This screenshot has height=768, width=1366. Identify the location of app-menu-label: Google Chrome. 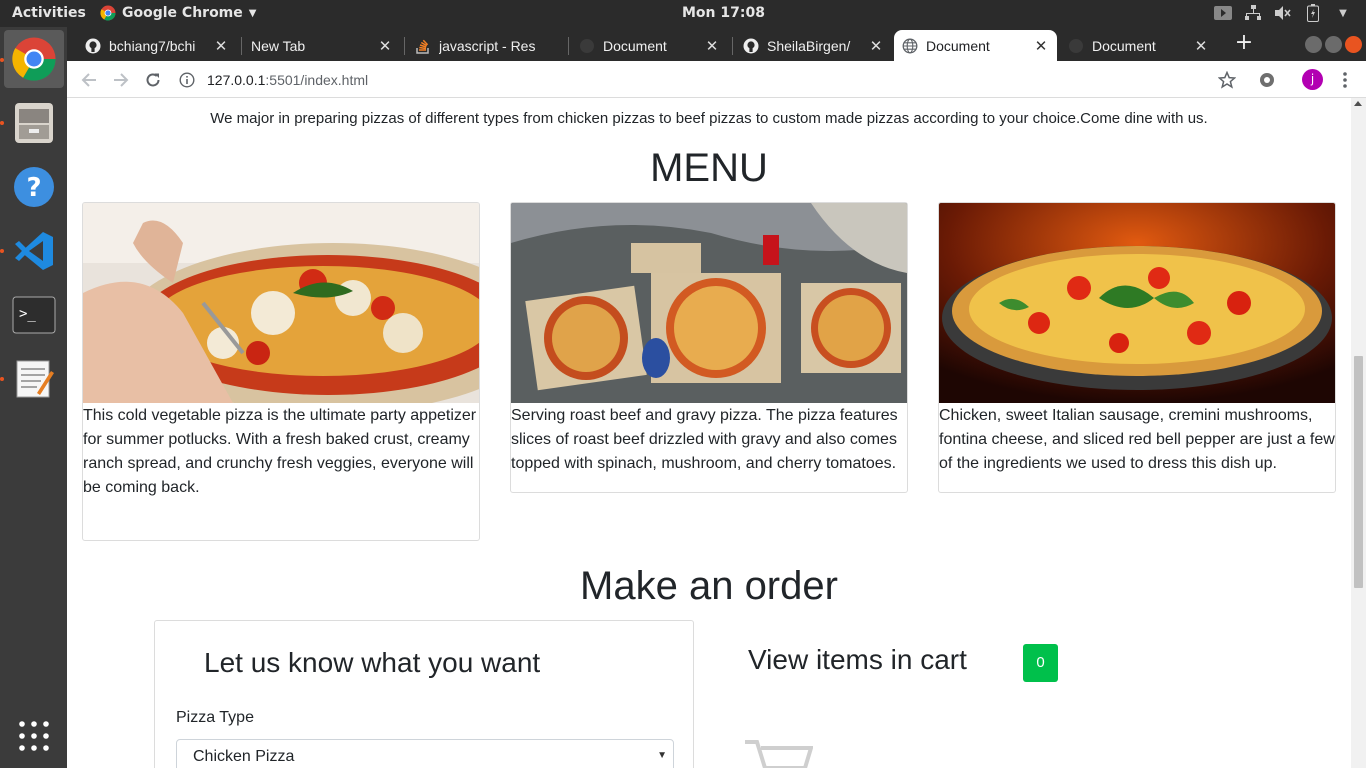
(182, 13).